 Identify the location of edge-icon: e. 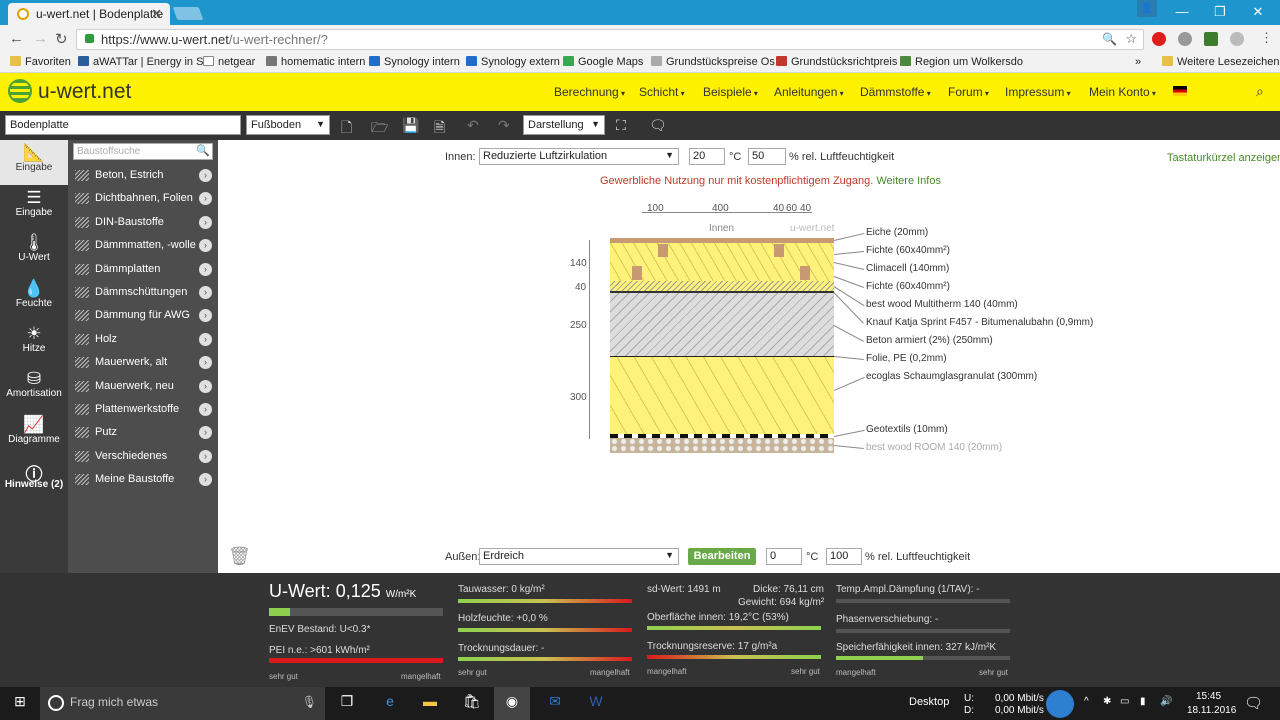
(390, 703).